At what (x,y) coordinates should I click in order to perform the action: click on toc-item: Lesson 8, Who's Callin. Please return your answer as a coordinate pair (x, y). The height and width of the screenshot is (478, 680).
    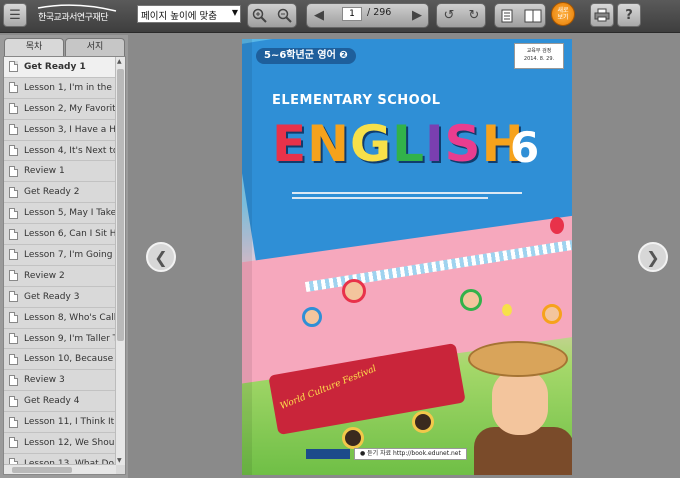
    Looking at the image, I should click on (60, 318).